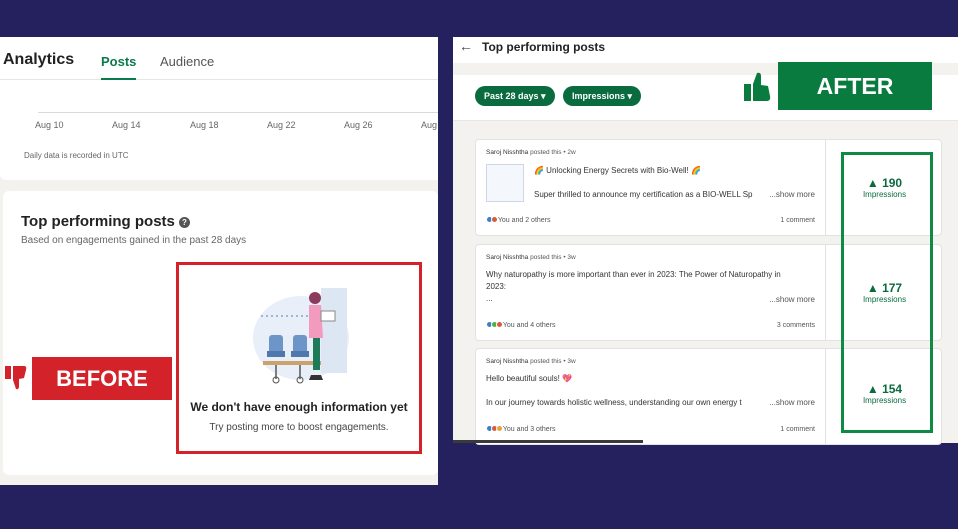 This screenshot has height=529, width=958. What do you see at coordinates (301, 336) in the screenshot?
I see `empty-state-illustration-icon` at bounding box center [301, 336].